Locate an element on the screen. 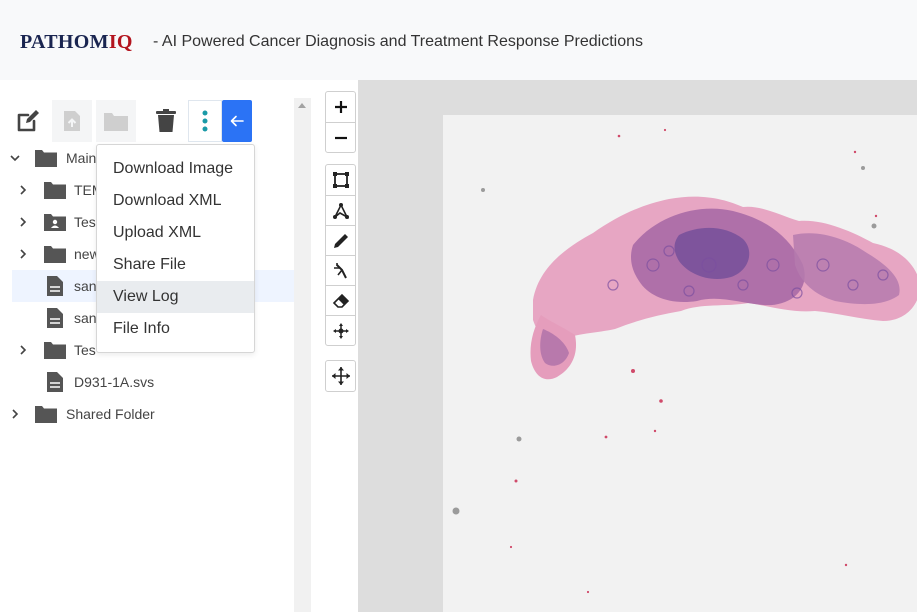 This screenshot has height=612, width=917. edit-button is located at coordinates (28, 121).